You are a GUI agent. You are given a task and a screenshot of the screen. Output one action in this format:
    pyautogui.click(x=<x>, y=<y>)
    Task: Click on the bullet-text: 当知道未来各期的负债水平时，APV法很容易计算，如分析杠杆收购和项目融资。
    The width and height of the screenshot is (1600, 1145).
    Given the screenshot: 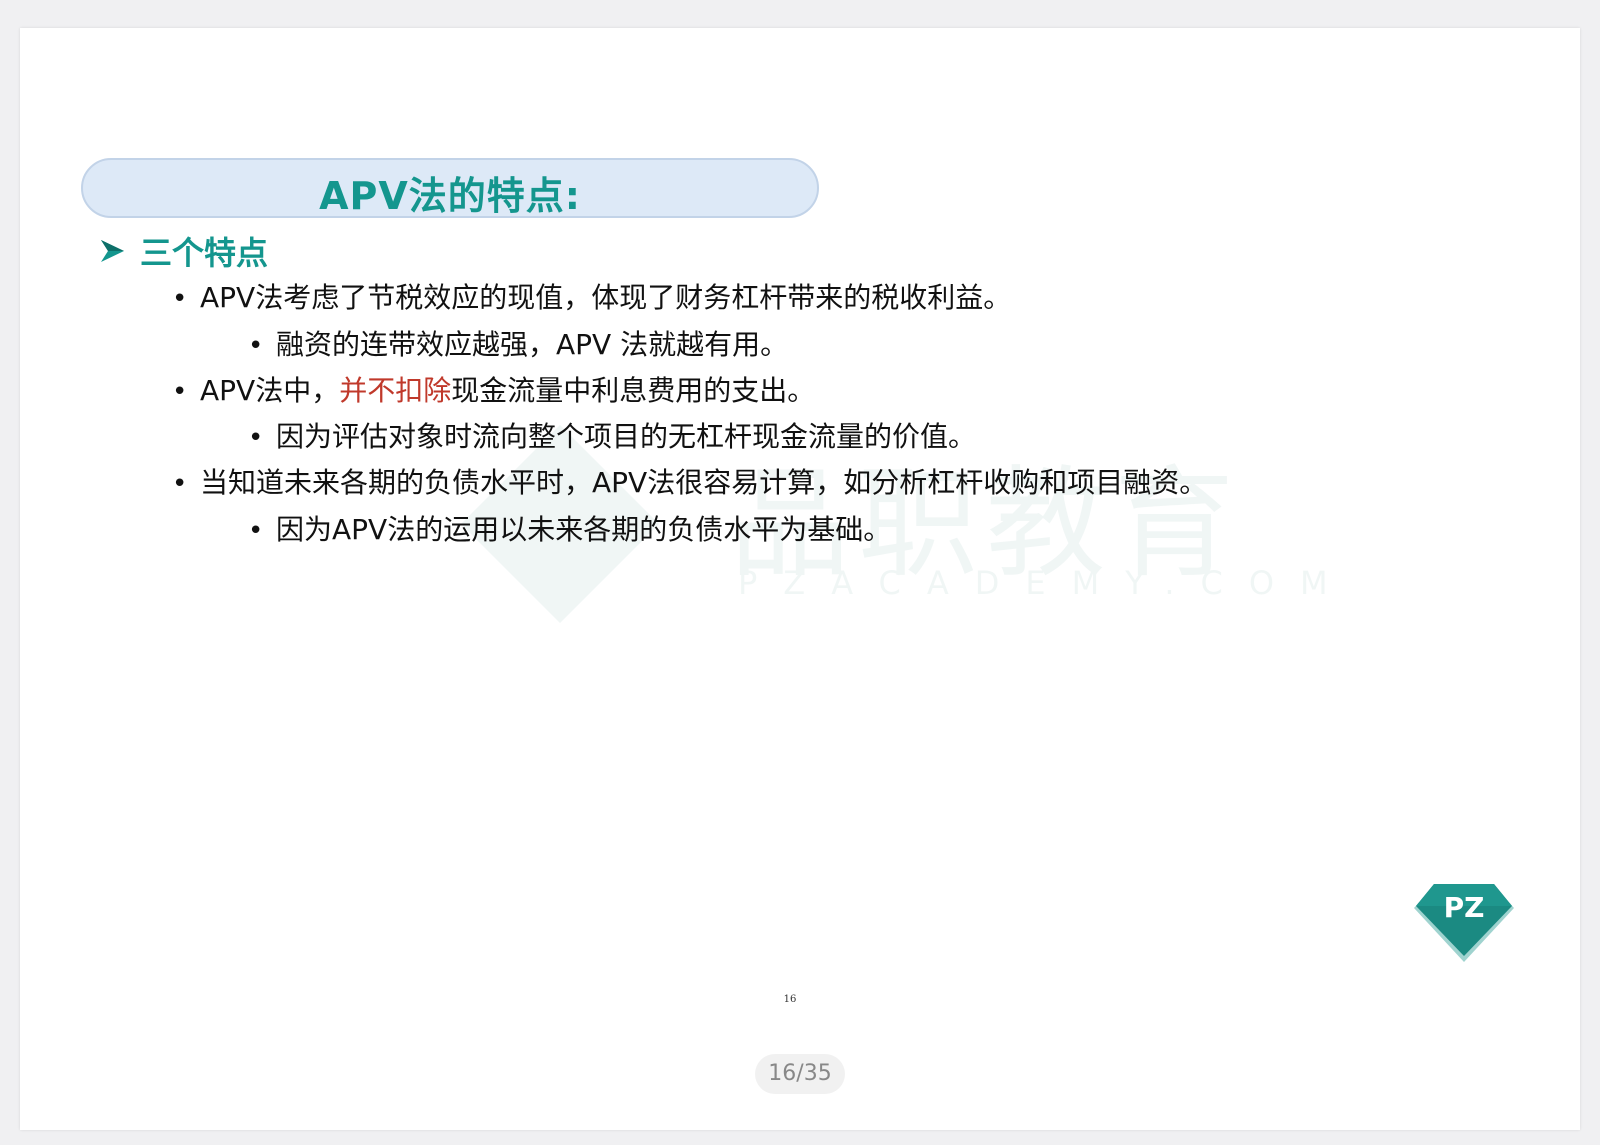 What is the action you would take?
    pyautogui.click(x=704, y=482)
    